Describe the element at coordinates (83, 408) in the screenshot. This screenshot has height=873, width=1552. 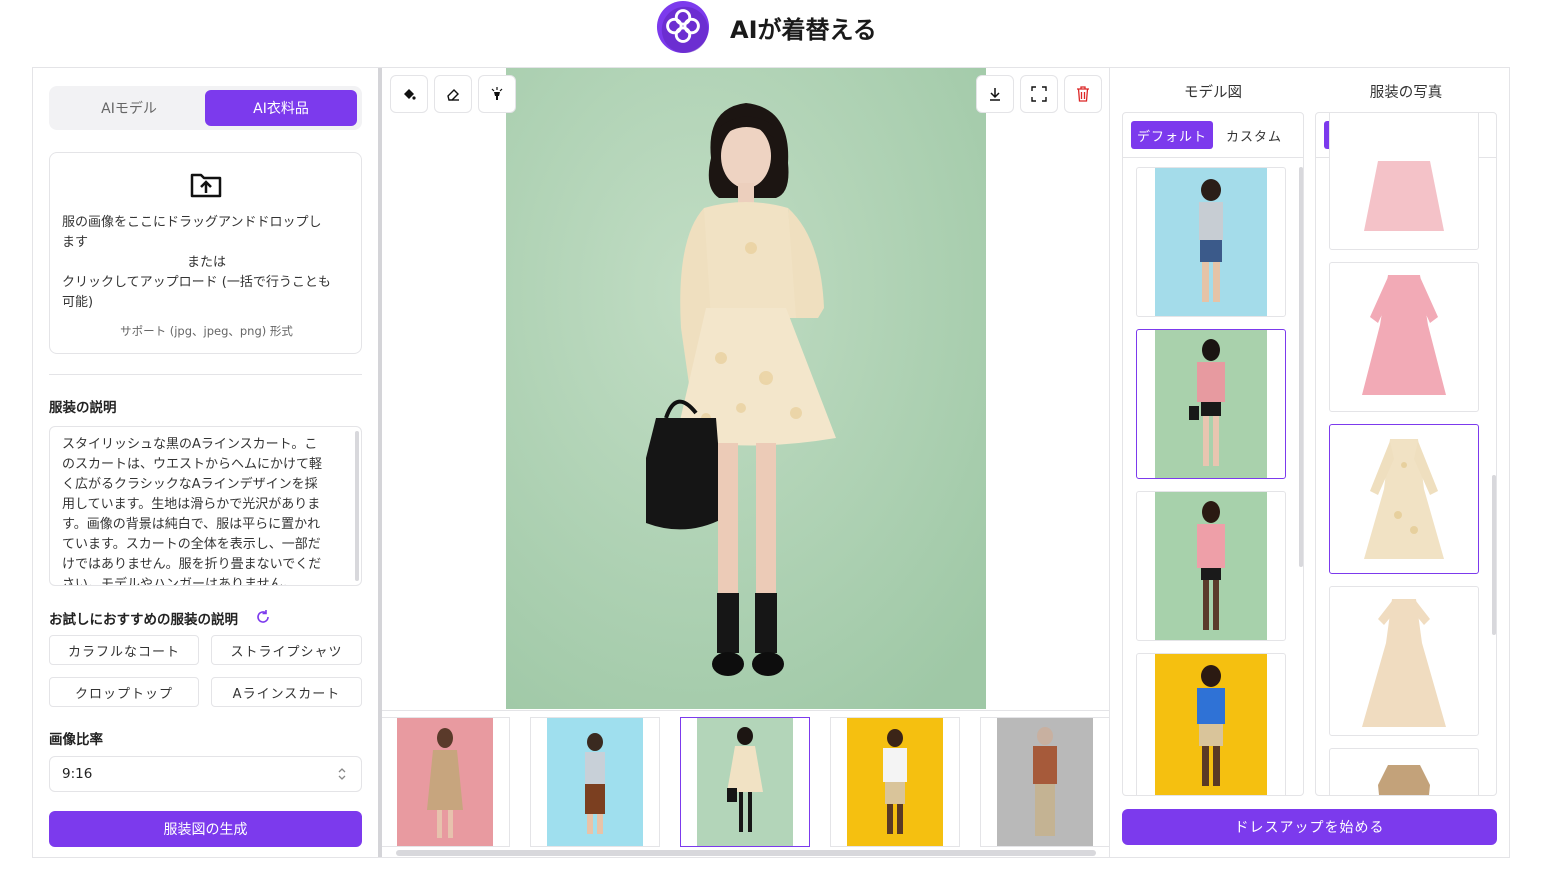
I see `description-label: 服装の説明` at that location.